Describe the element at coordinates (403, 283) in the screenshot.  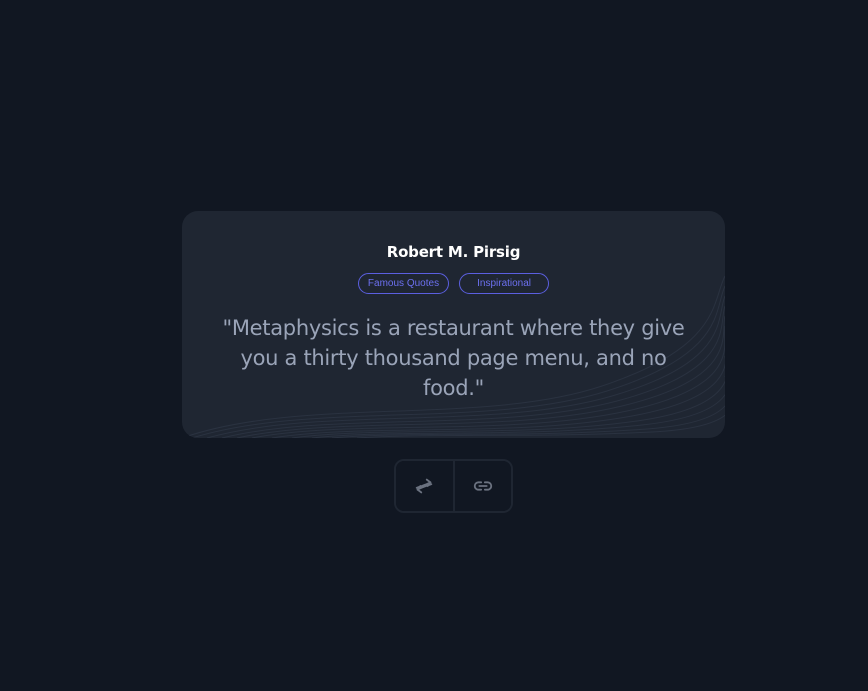
I see `tag-famous-quotes: Famous Quotes` at that location.